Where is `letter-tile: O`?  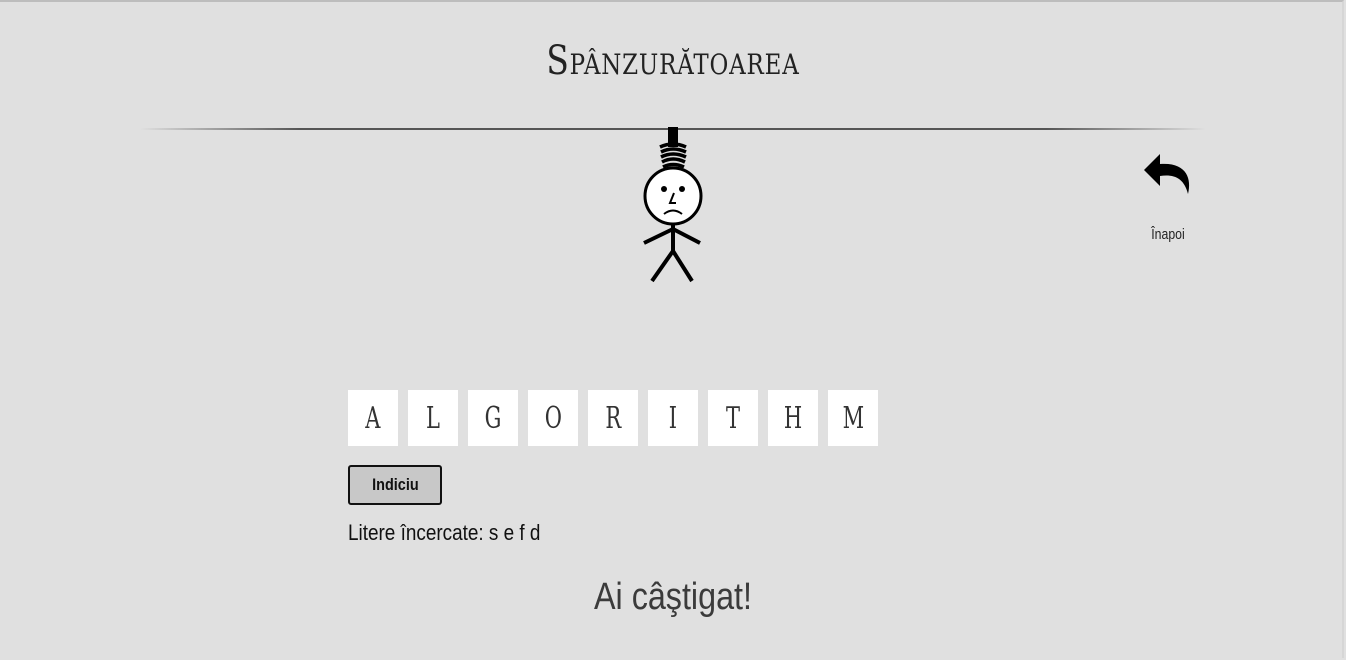
letter-tile: O is located at coordinates (553, 418).